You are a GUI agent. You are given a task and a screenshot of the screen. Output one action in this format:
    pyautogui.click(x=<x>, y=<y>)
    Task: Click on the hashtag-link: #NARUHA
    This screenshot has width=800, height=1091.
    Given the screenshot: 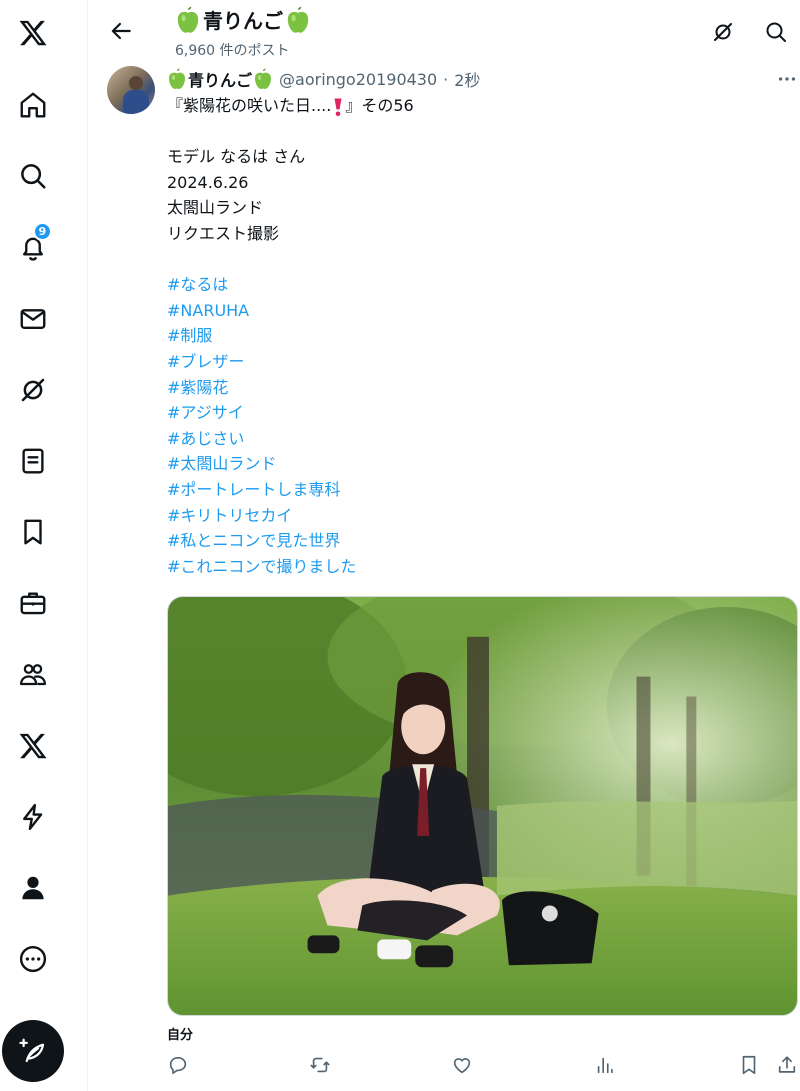 What is the action you would take?
    pyautogui.click(x=208, y=310)
    